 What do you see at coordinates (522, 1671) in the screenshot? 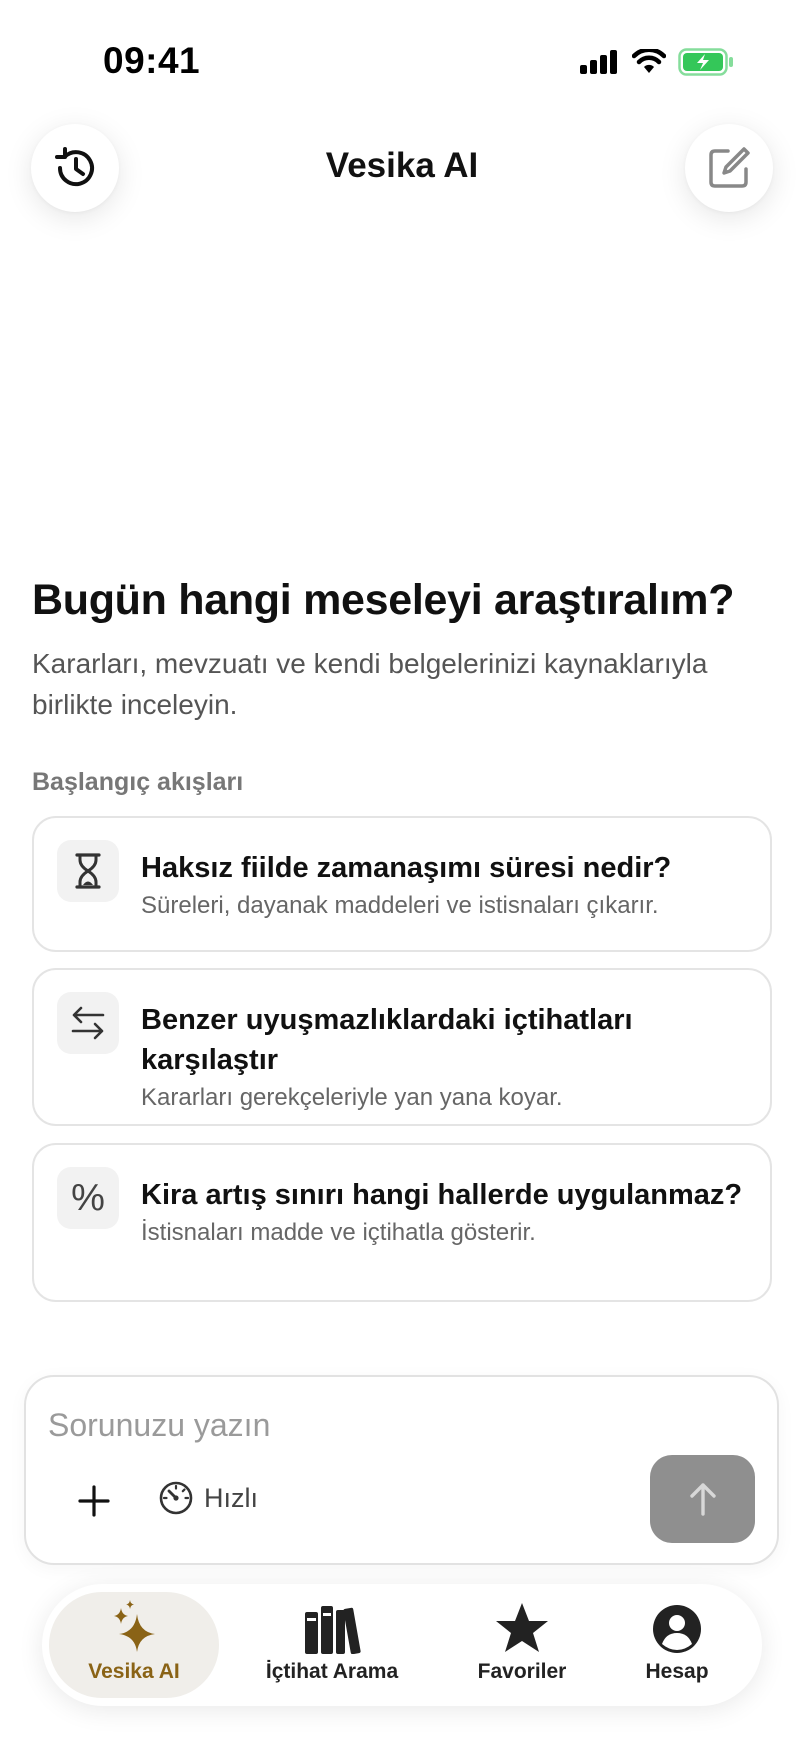
I see `tab-label: Favoriler` at bounding box center [522, 1671].